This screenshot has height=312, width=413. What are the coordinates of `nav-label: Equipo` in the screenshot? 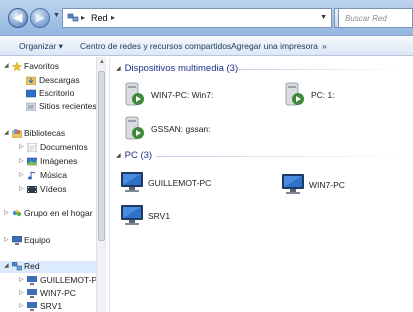 It's located at (37, 240).